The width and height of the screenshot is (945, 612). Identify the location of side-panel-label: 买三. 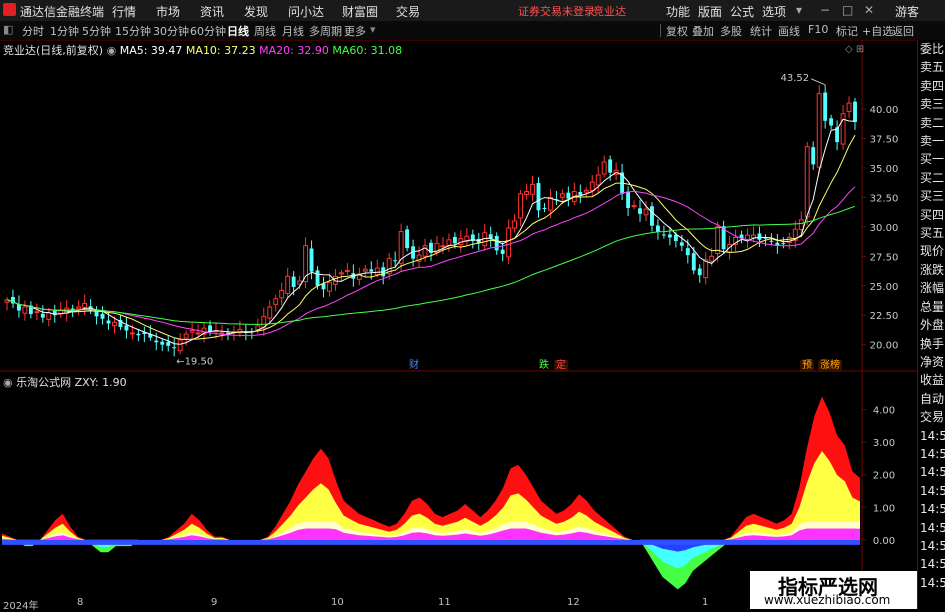
(931, 196).